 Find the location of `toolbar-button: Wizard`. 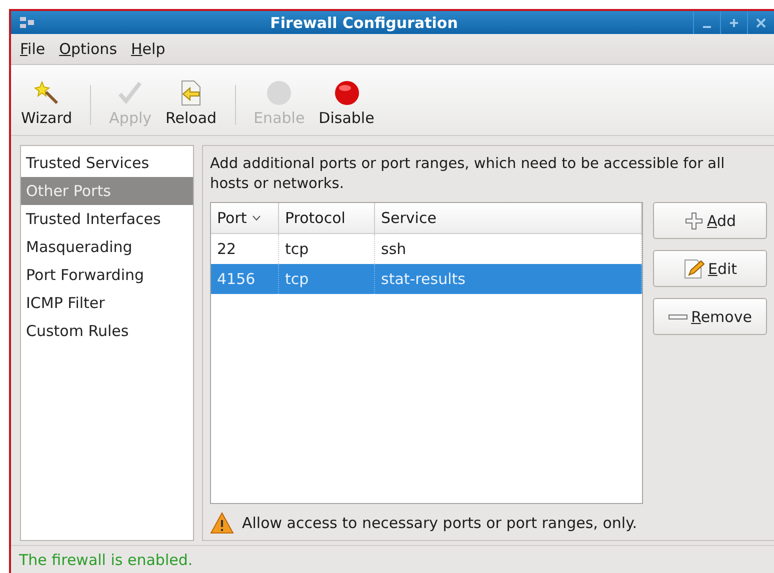

toolbar-button: Wizard is located at coordinates (46, 103).